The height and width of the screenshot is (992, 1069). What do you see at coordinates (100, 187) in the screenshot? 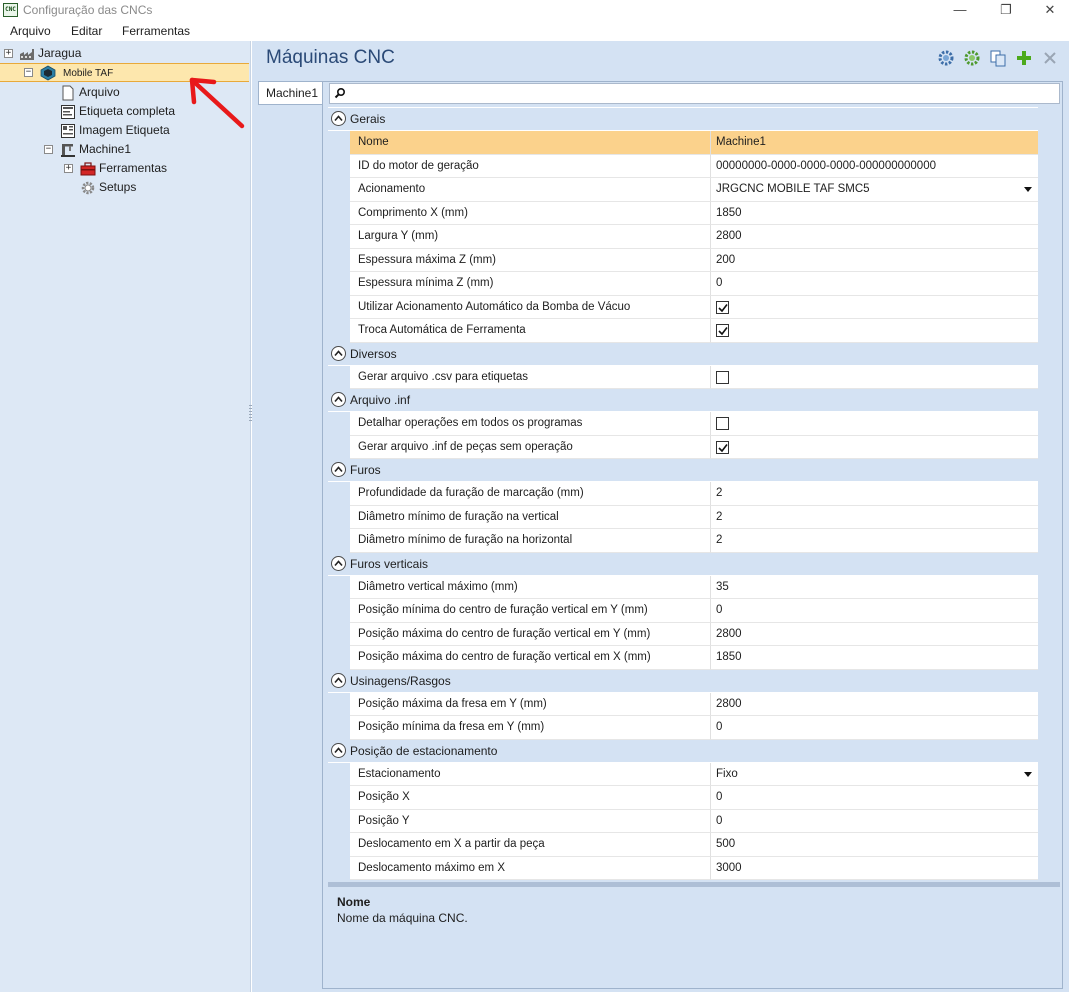
I see `tree-node-setups: Setups` at bounding box center [100, 187].